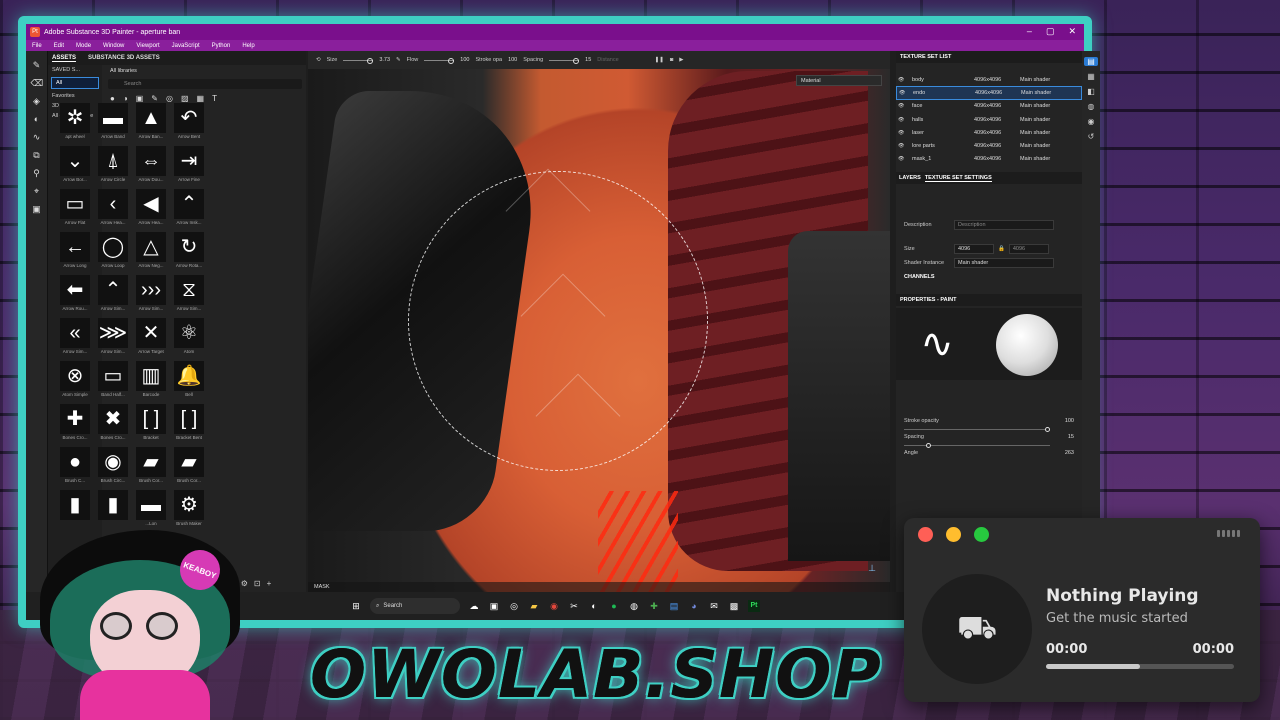  I want to click on filter-texture-icon: ▨, so click(185, 98).